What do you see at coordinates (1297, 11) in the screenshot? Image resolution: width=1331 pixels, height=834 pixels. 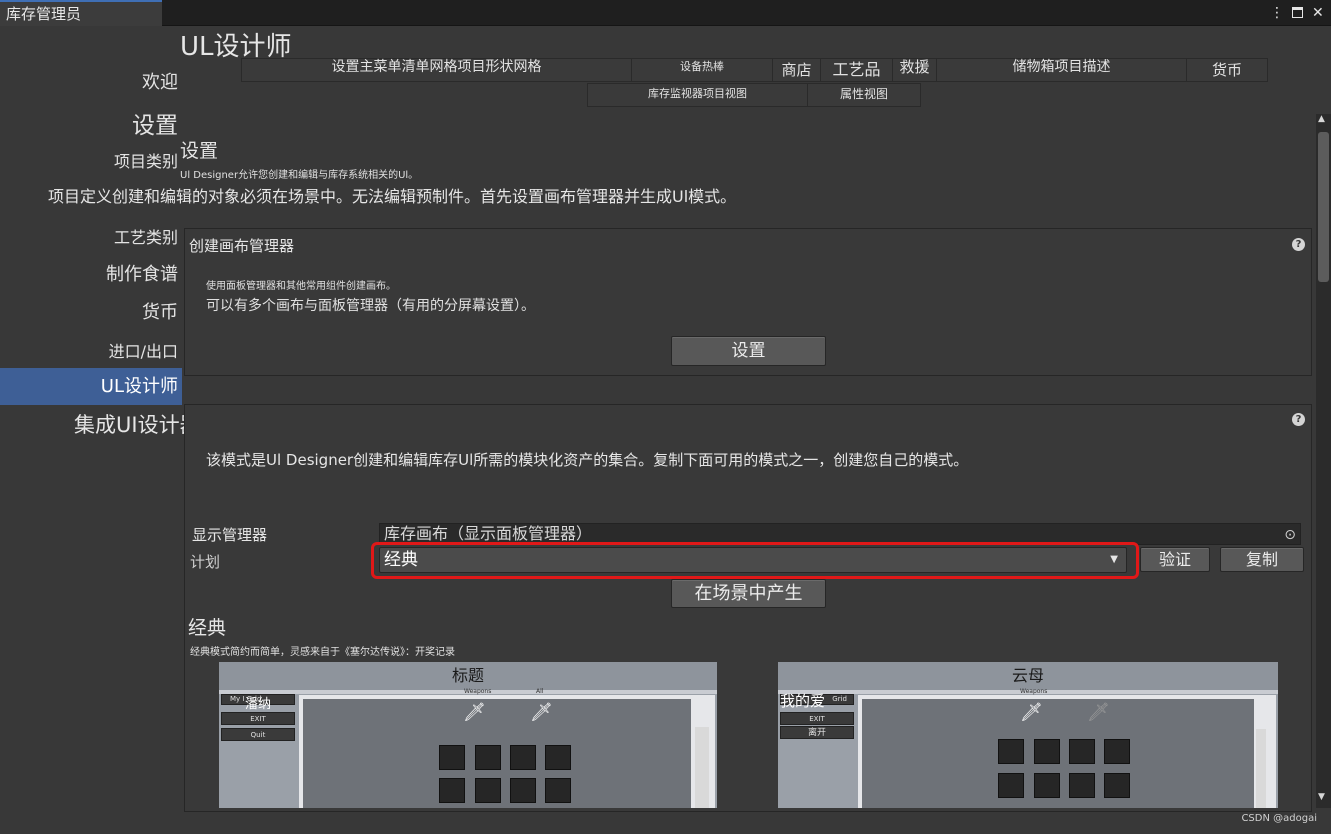 I see `maximize-icon` at bounding box center [1297, 11].